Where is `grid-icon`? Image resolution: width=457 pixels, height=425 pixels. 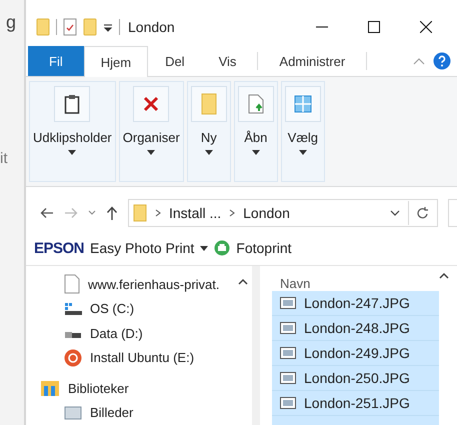
grid-icon is located at coordinates (303, 104).